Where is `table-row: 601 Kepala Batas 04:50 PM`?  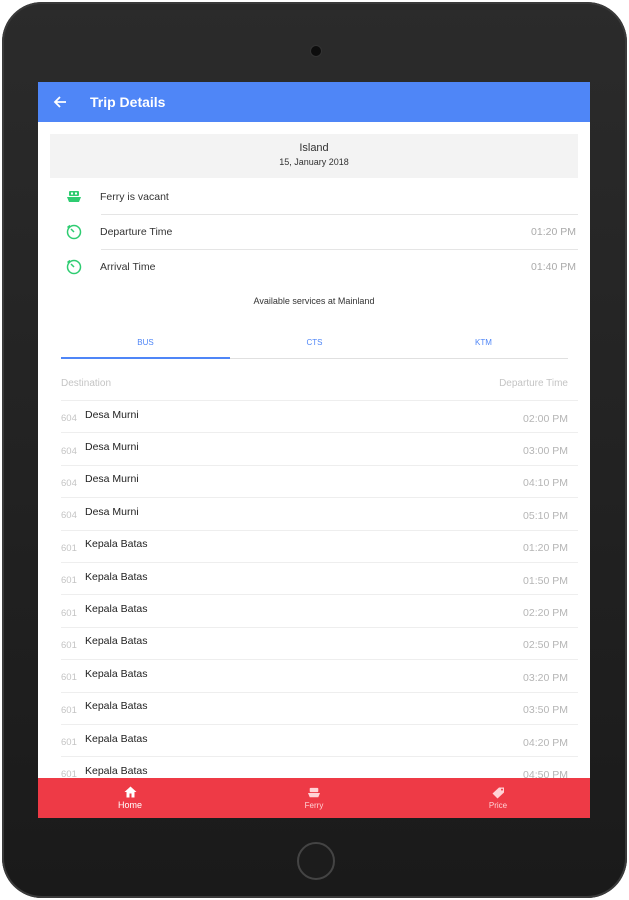
table-row: 601 Kepala Batas 04:50 PM is located at coordinates (319, 767).